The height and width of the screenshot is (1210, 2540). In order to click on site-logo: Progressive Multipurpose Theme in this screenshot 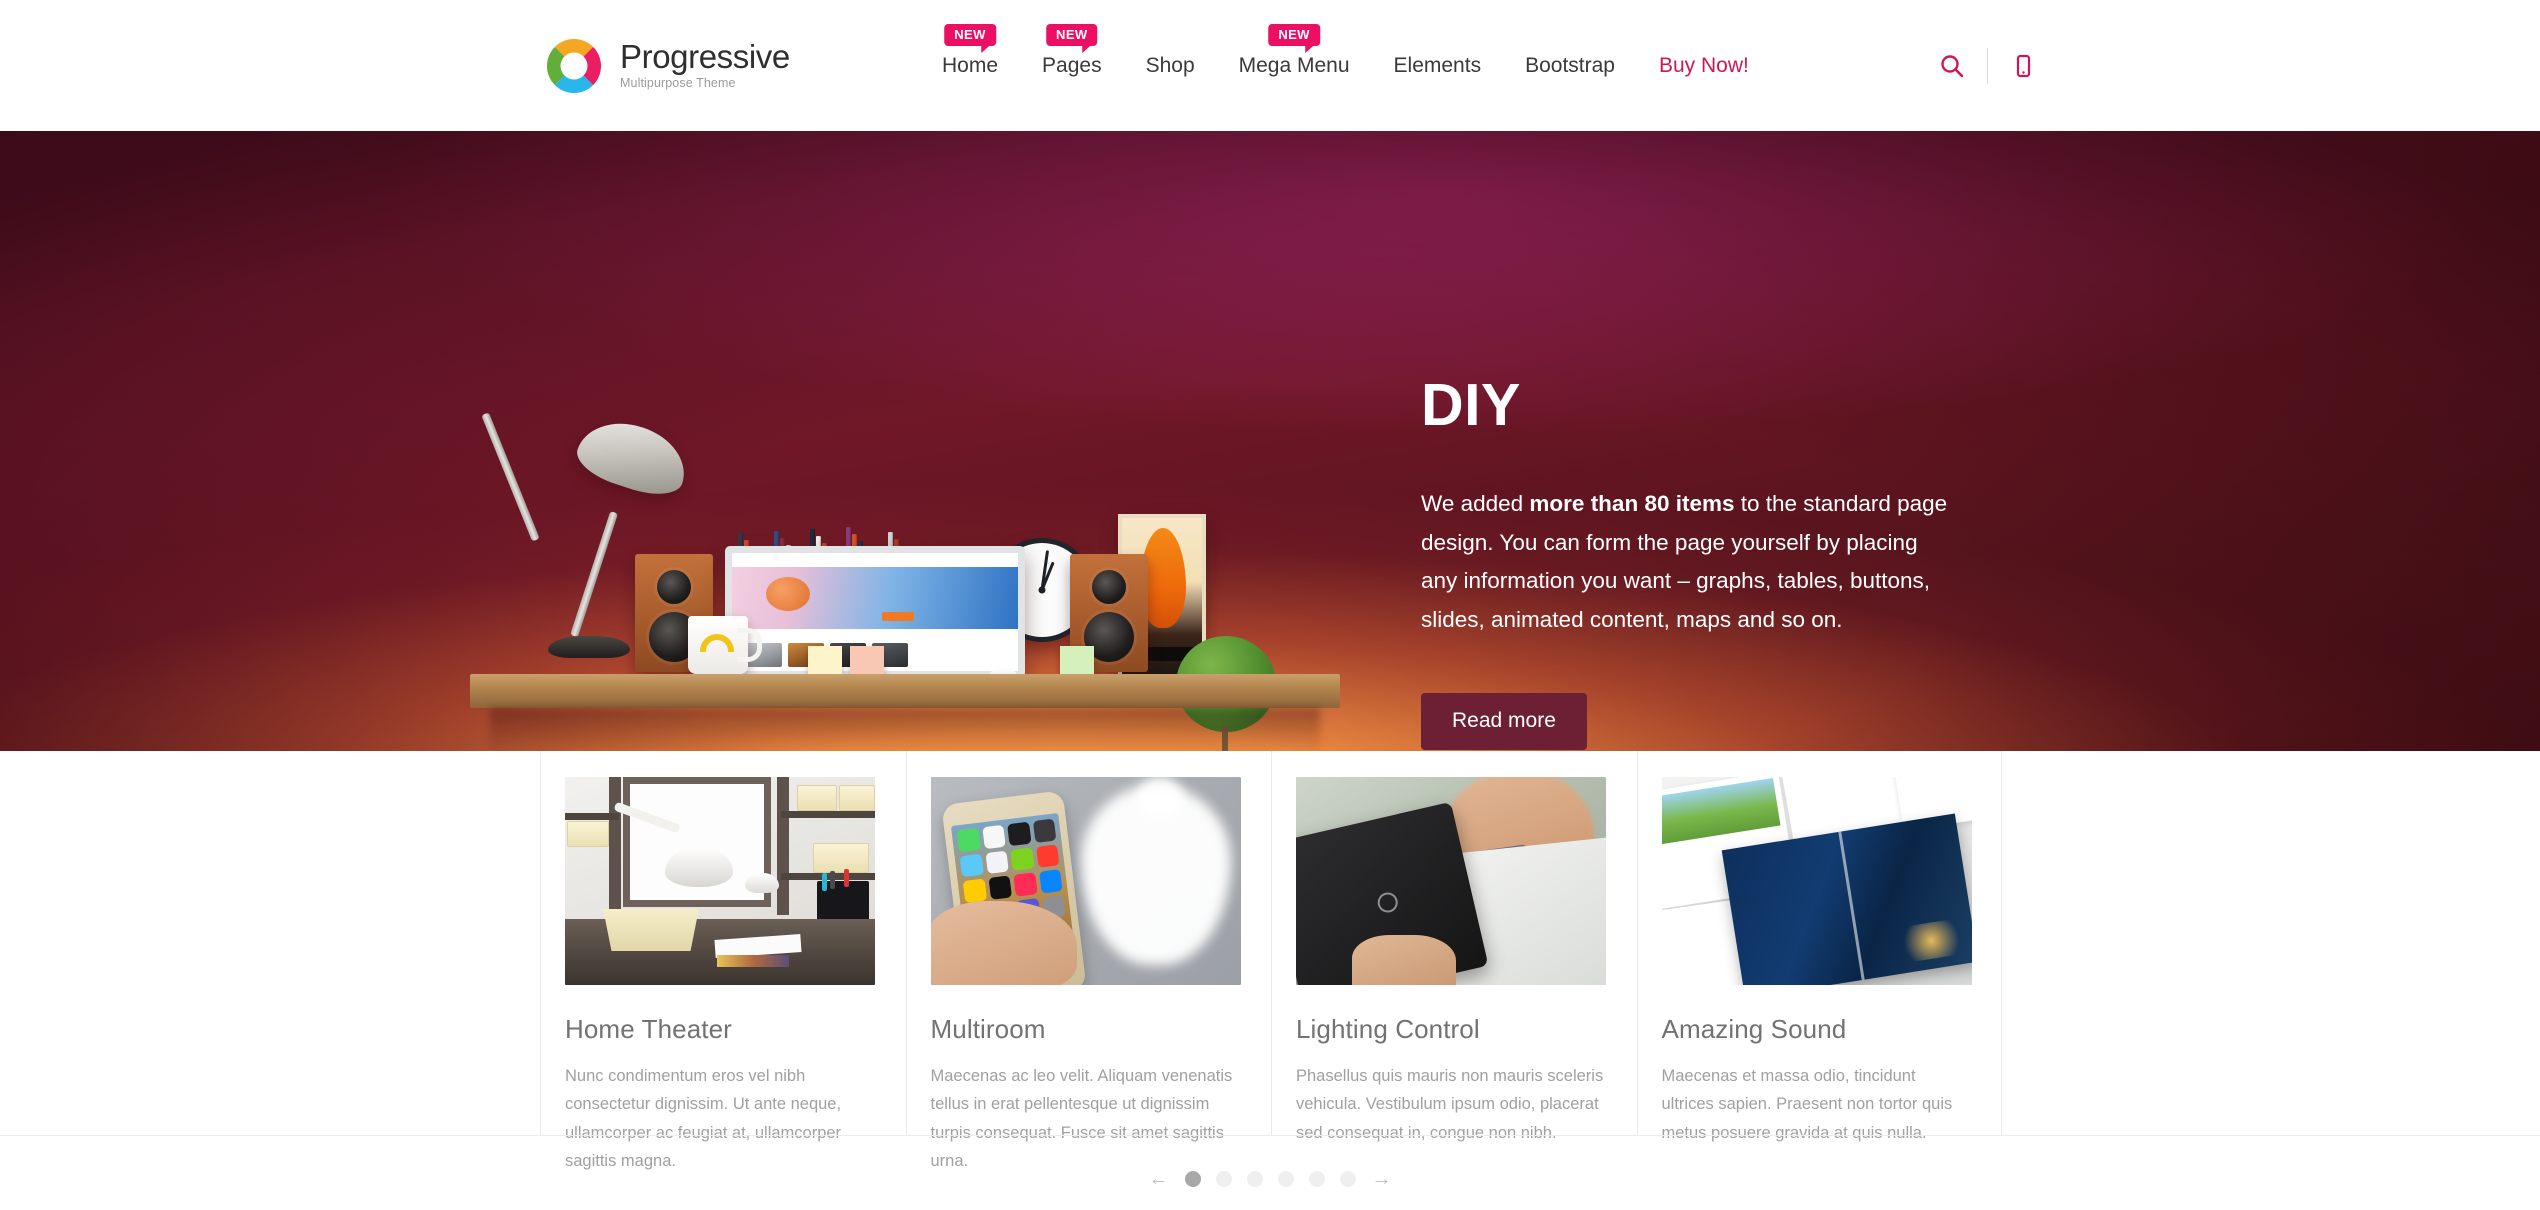, I will do `click(665, 66)`.